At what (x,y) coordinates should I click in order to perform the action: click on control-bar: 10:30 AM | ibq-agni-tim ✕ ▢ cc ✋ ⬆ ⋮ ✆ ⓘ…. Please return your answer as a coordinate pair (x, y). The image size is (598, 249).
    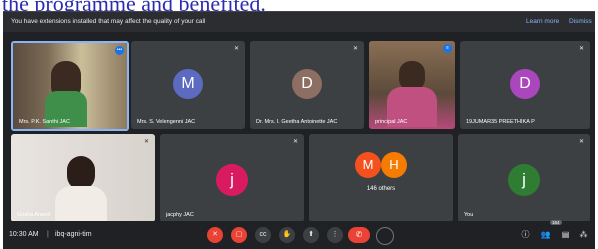
    Looking at the image, I should click on (299, 234).